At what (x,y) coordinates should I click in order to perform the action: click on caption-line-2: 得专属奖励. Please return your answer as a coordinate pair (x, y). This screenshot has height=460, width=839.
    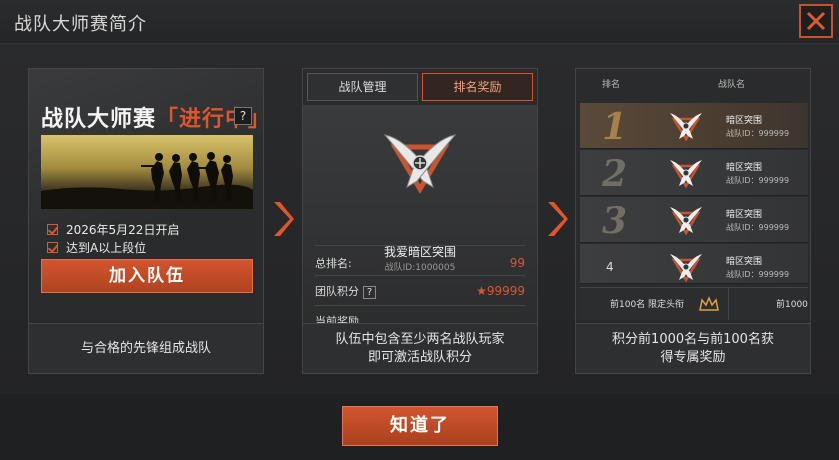
    Looking at the image, I should click on (693, 357).